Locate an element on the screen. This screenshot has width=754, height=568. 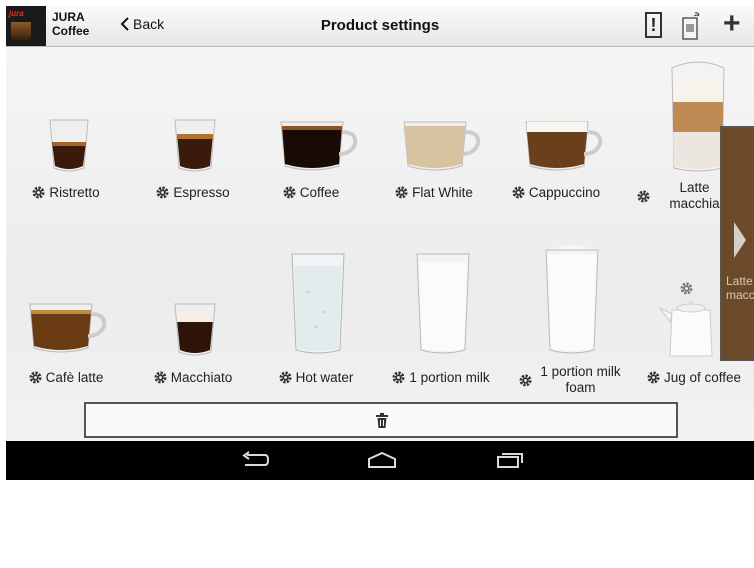
product-1-portion-milk-foam: 1 portion milk foam is located at coordinates (572, 322).